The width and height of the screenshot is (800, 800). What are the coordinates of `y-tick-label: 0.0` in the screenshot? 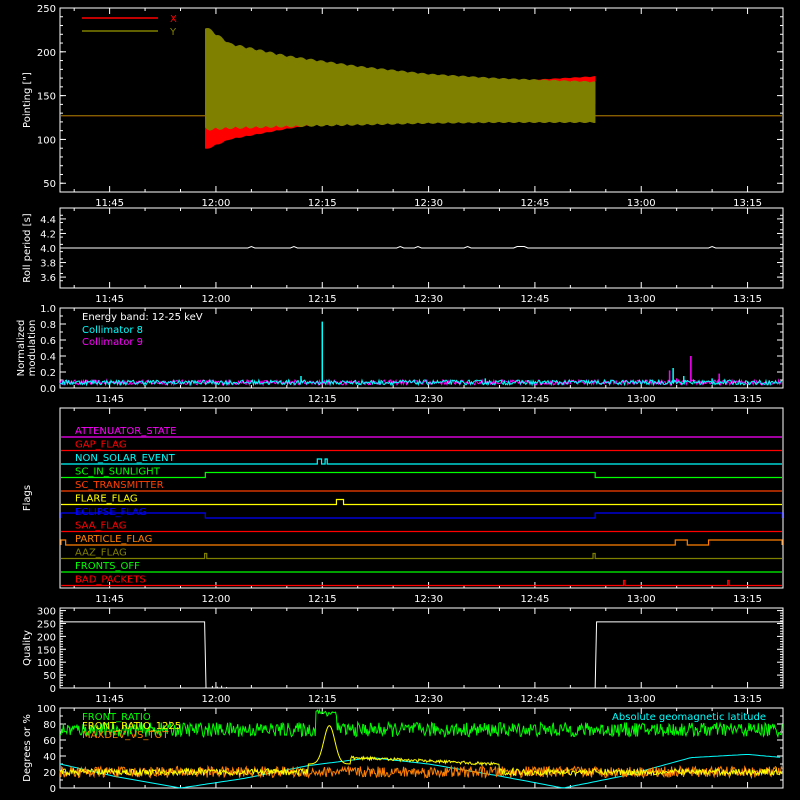 It's located at (48, 389).